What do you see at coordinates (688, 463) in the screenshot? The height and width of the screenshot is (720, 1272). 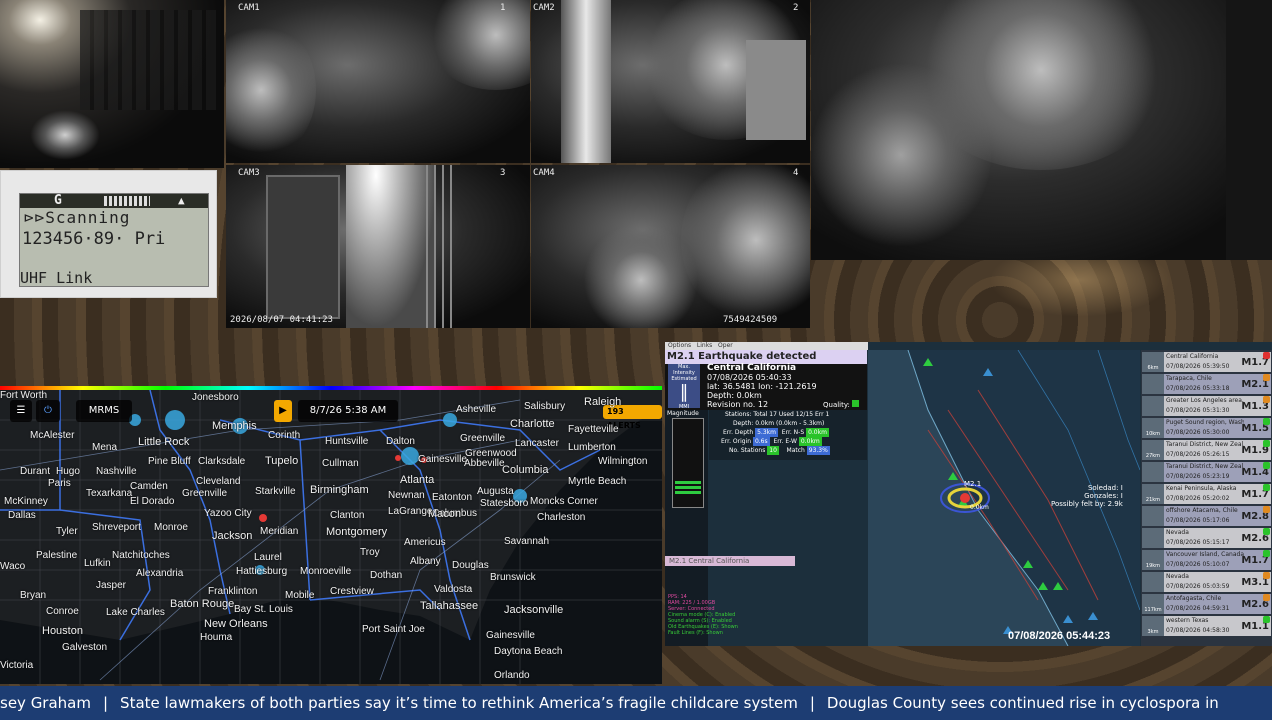 I see `magnitude-meter` at bounding box center [688, 463].